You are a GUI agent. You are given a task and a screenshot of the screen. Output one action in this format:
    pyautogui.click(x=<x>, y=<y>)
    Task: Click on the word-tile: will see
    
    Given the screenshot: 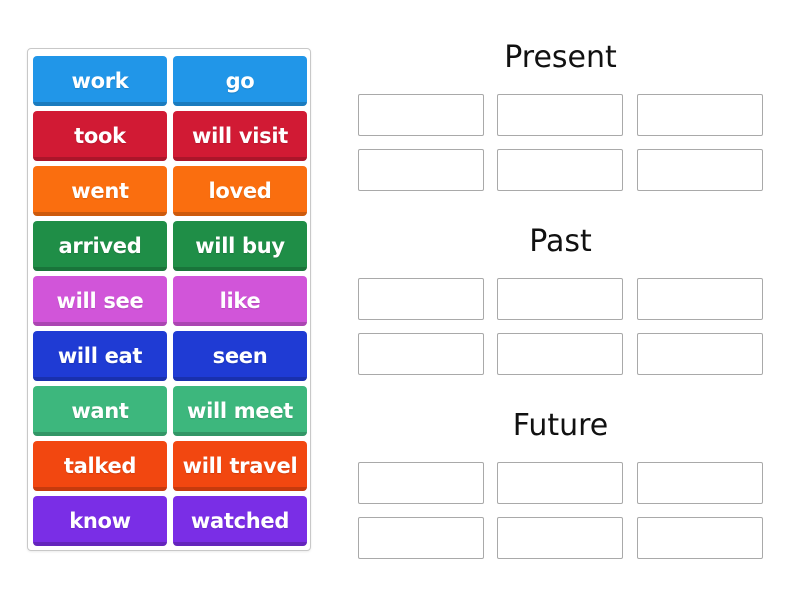 What is the action you would take?
    pyautogui.click(x=100, y=301)
    